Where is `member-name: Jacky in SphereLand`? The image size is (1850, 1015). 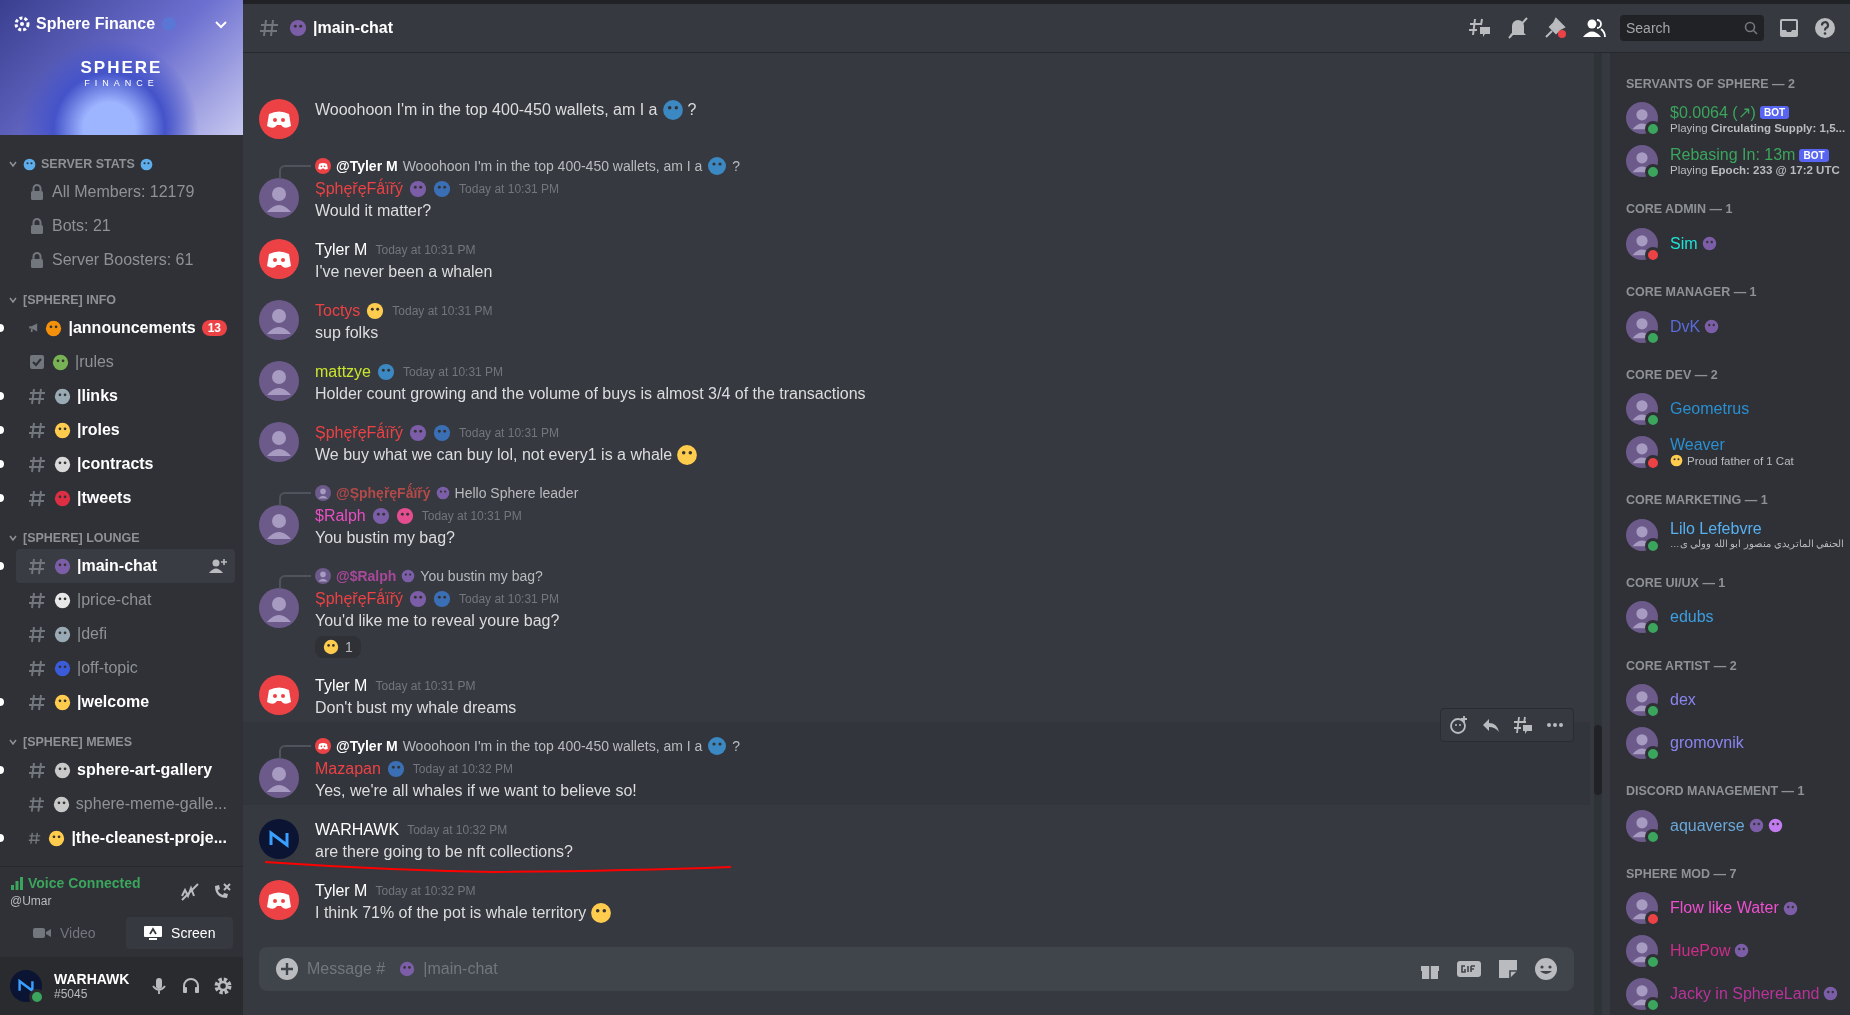
member-name: Jacky in SphereLand is located at coordinates (1745, 993).